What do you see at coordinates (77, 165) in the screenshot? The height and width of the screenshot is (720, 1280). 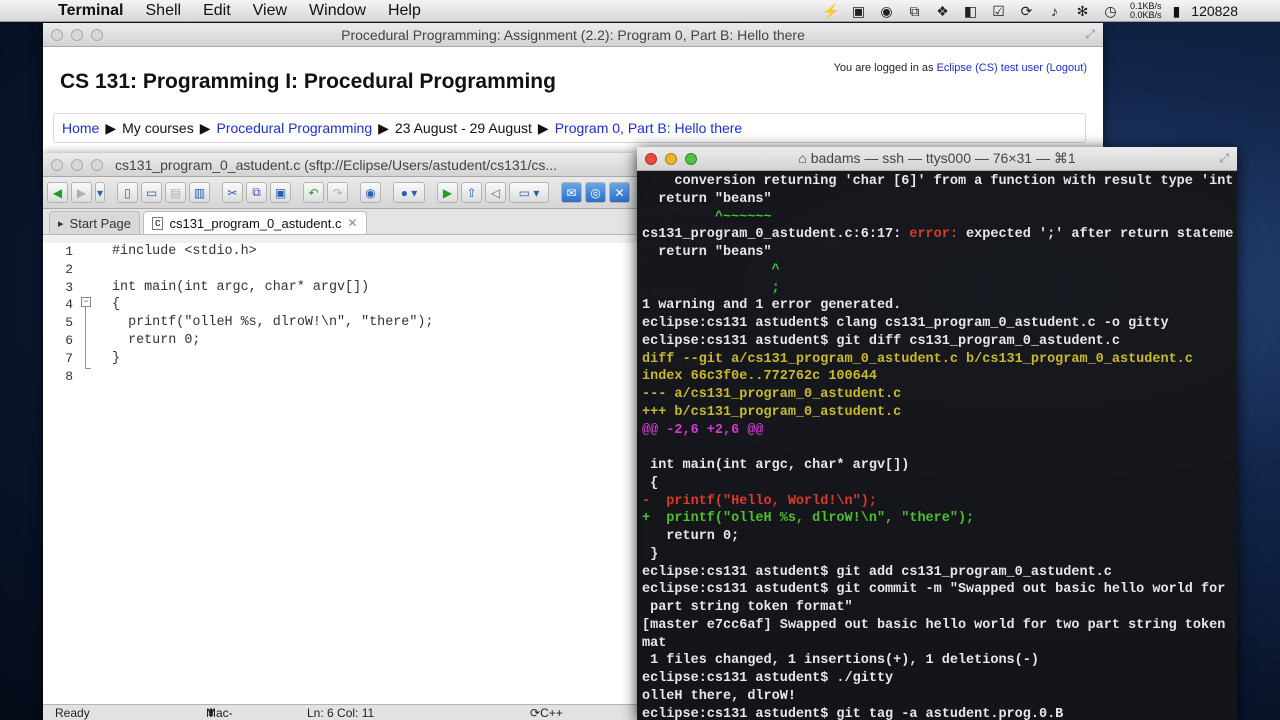 I see `editor-minimize-button` at bounding box center [77, 165].